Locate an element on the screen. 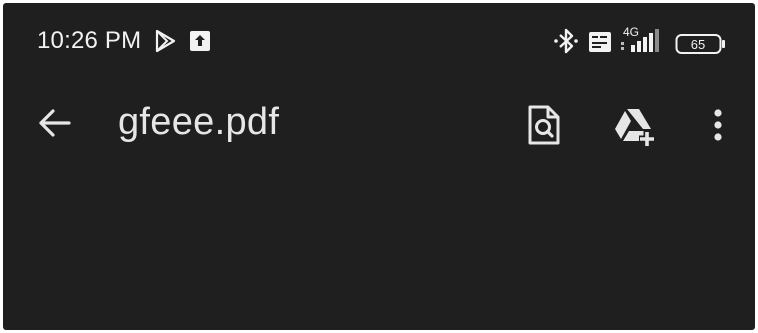 Image resolution: width=758 pixels, height=333 pixels. volte-icon is located at coordinates (600, 42).